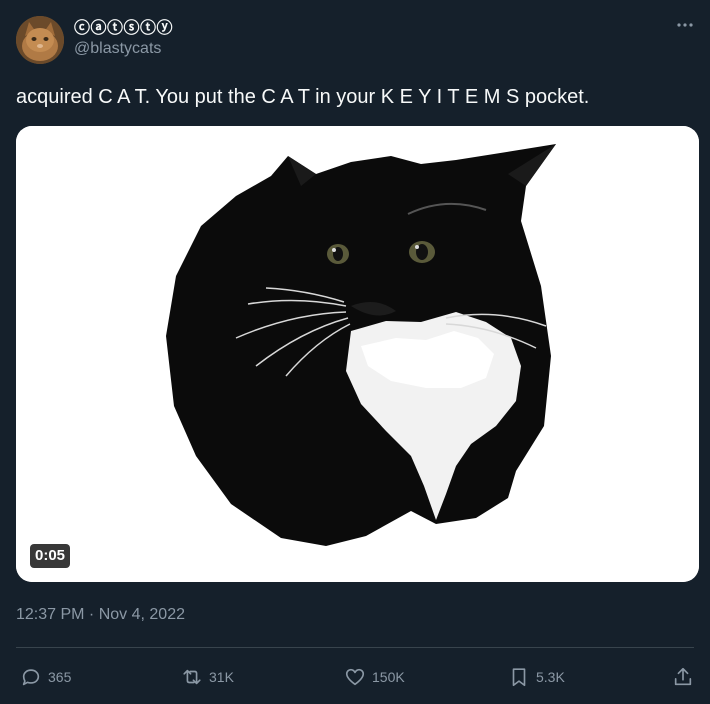 The width and height of the screenshot is (710, 704). Describe the element at coordinates (40, 40) in the screenshot. I see `avatar` at that location.